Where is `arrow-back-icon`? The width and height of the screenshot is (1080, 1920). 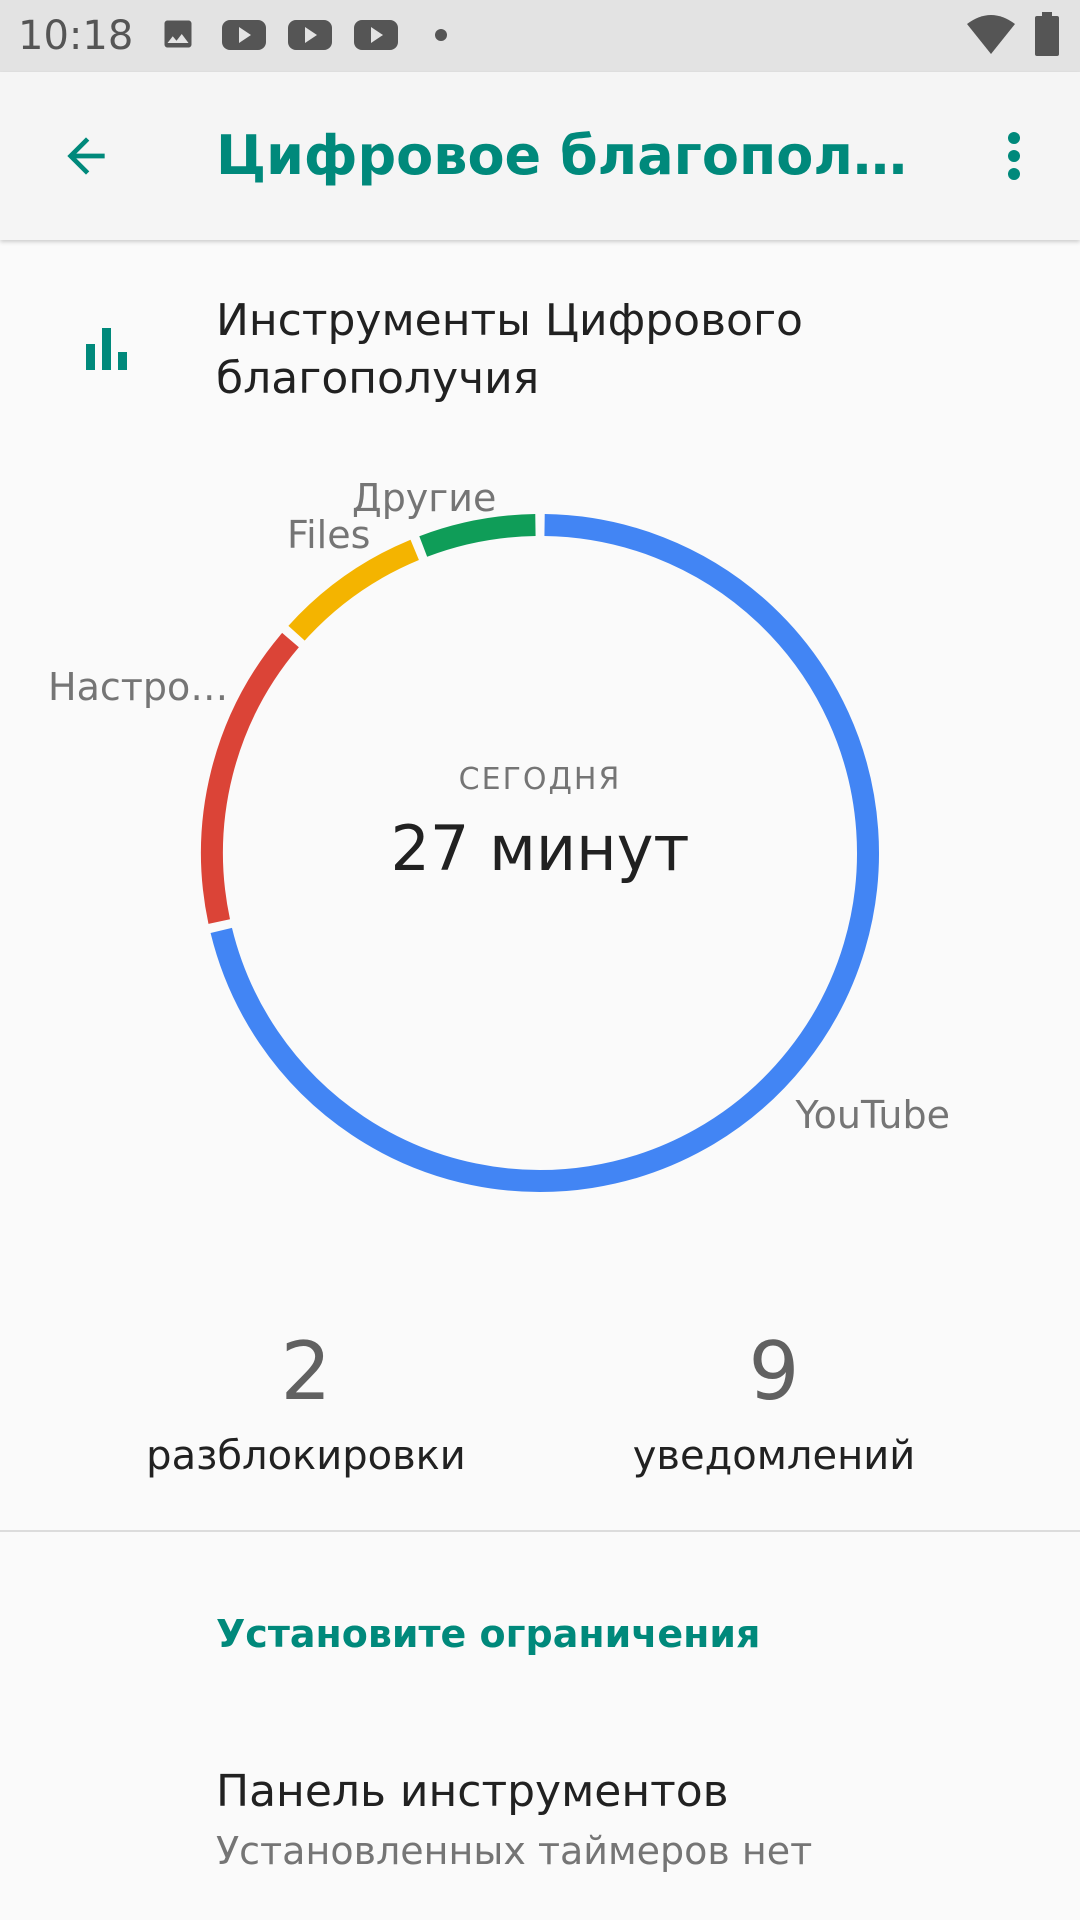
arrow-back-icon is located at coordinates (86, 156).